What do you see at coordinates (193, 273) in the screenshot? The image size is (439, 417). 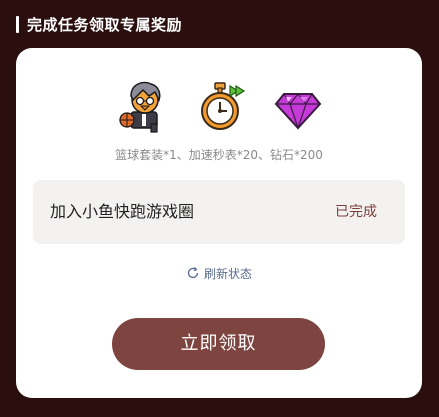 I see `refresh-icon` at bounding box center [193, 273].